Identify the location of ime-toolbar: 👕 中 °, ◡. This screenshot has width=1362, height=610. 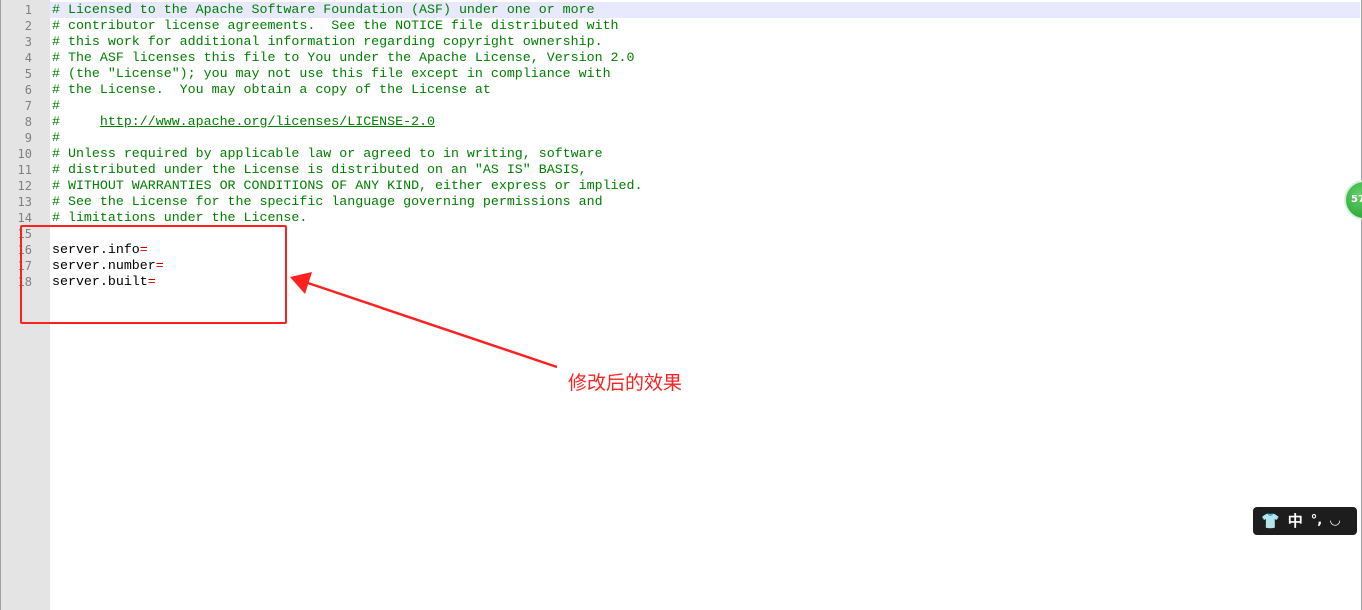
(1305, 521).